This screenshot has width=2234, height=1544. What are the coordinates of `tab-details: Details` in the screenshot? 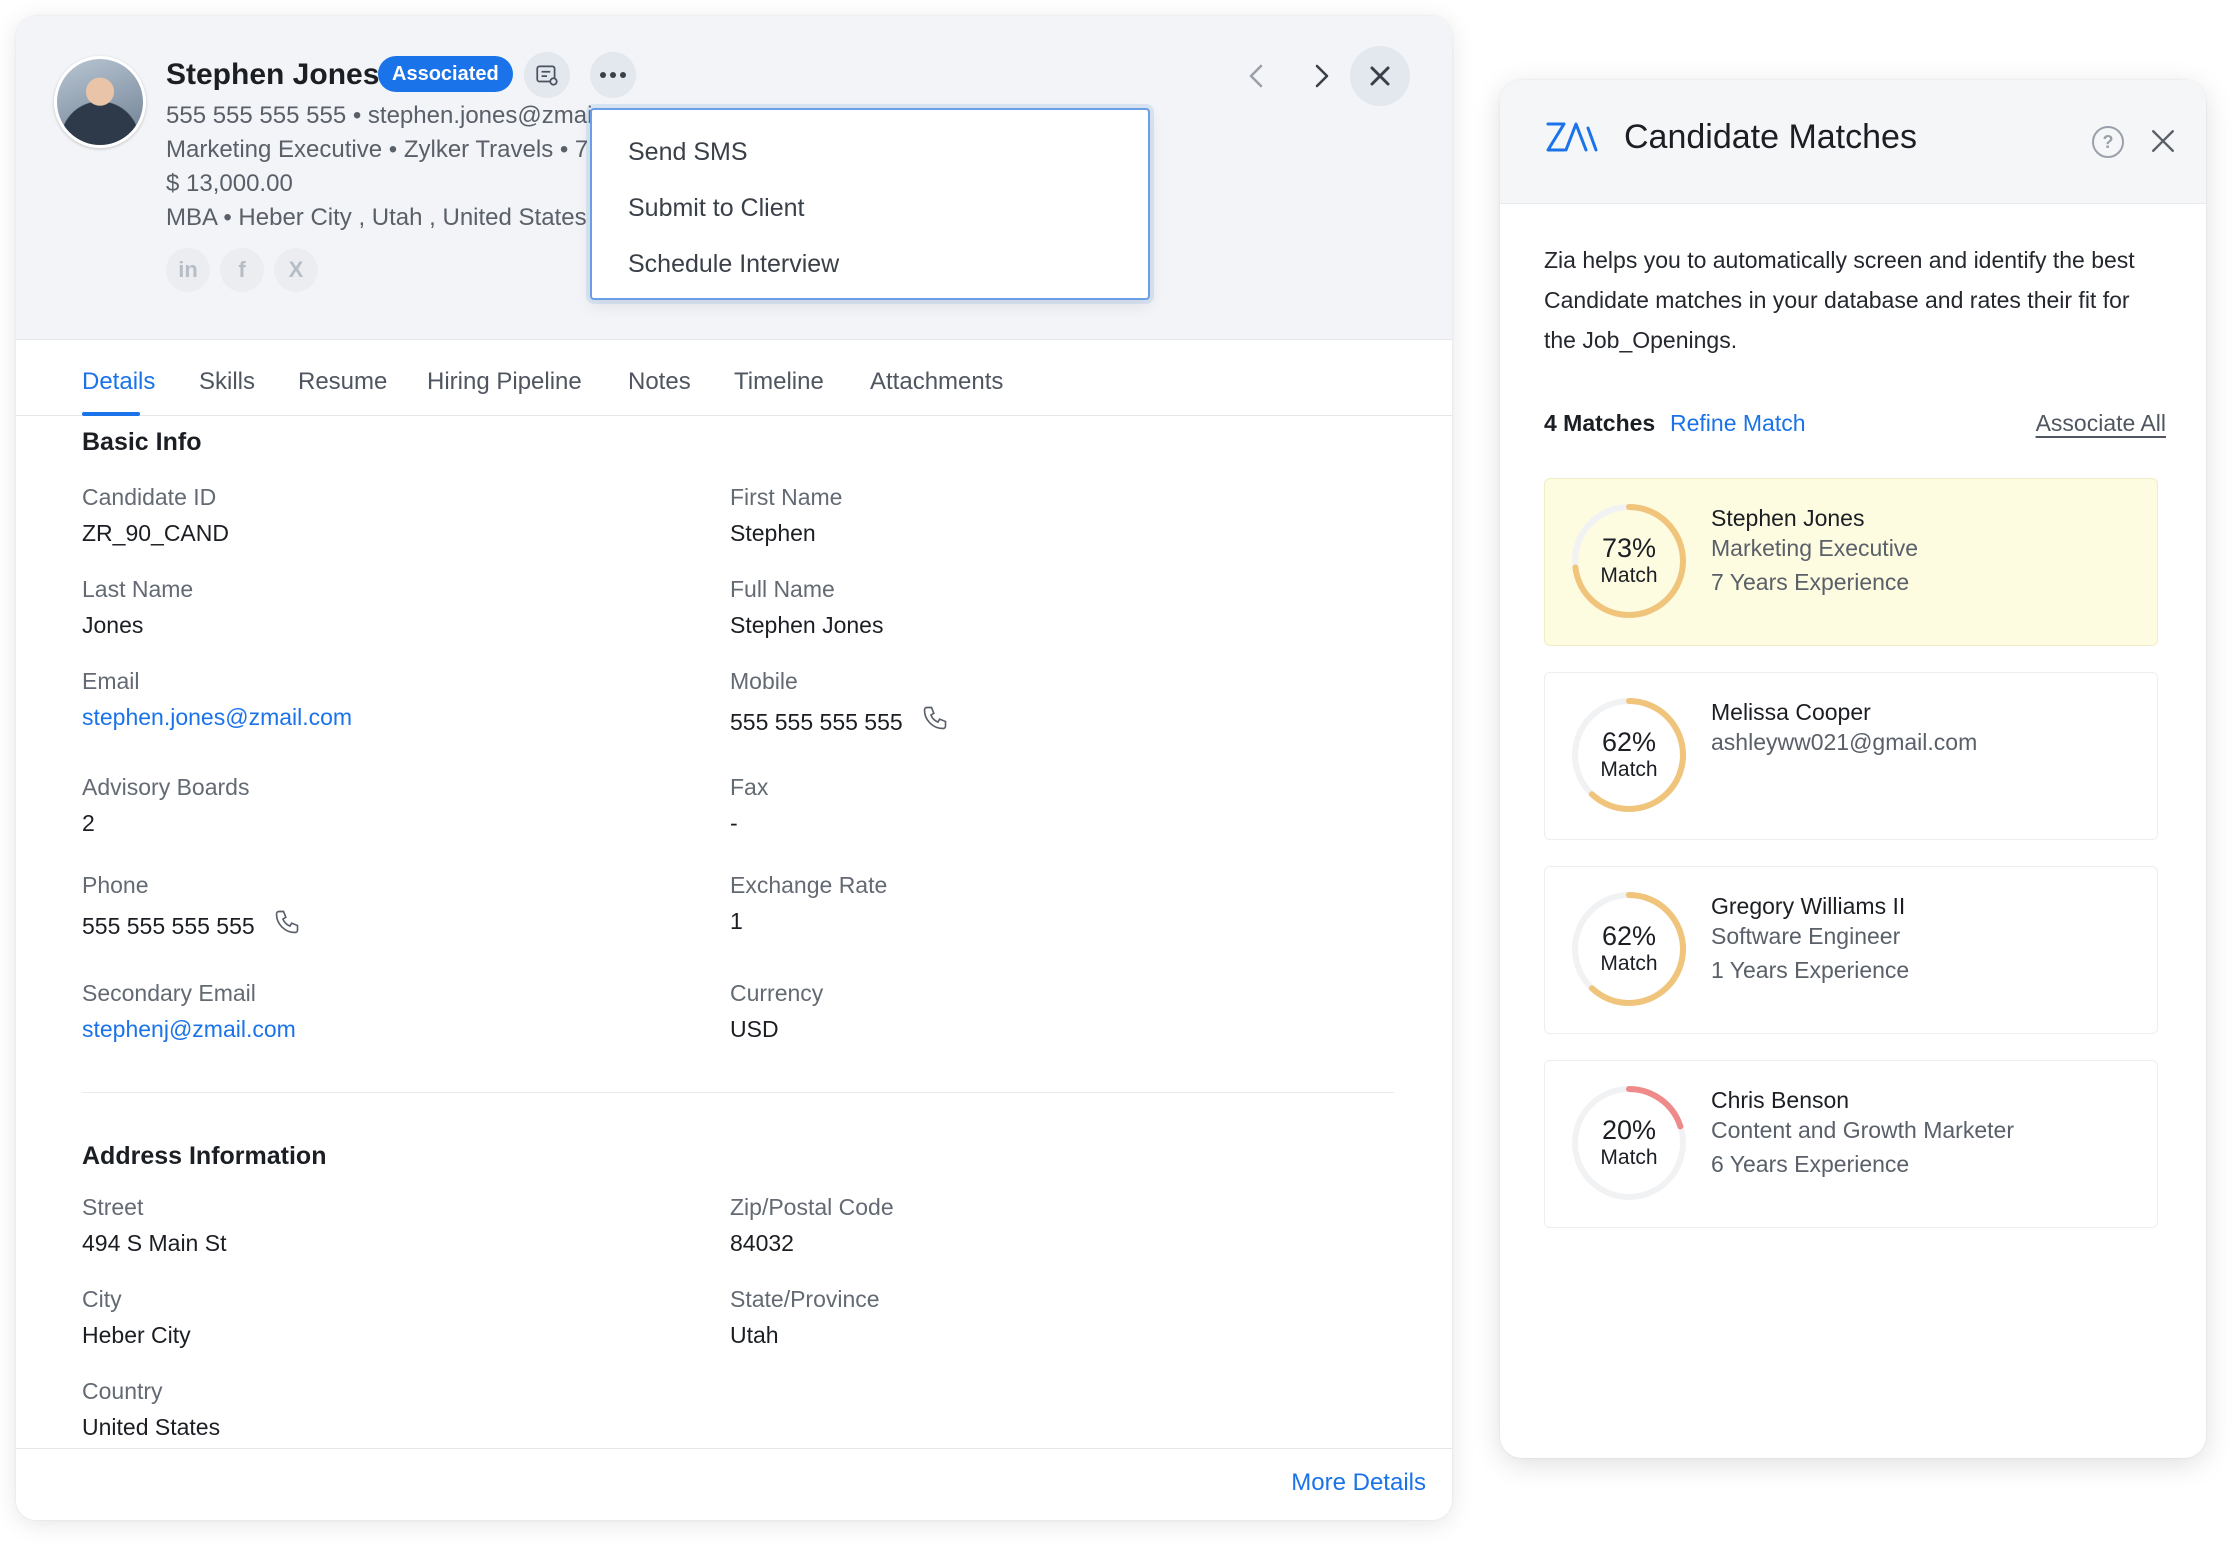 It's located at (118, 382).